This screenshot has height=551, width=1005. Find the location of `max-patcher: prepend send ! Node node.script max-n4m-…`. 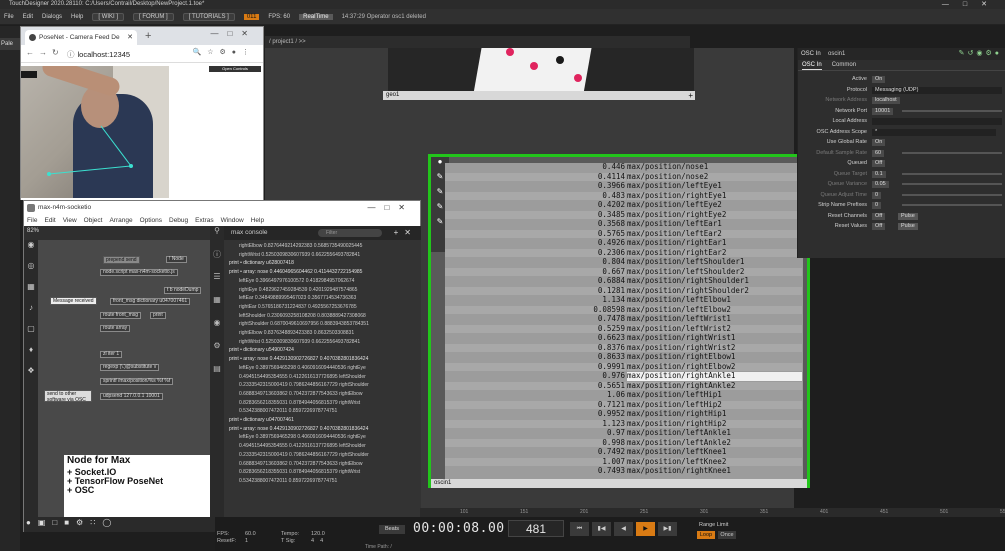

max-patcher: prepend send ! Node node.script max-n4m-… is located at coordinates (117, 378).